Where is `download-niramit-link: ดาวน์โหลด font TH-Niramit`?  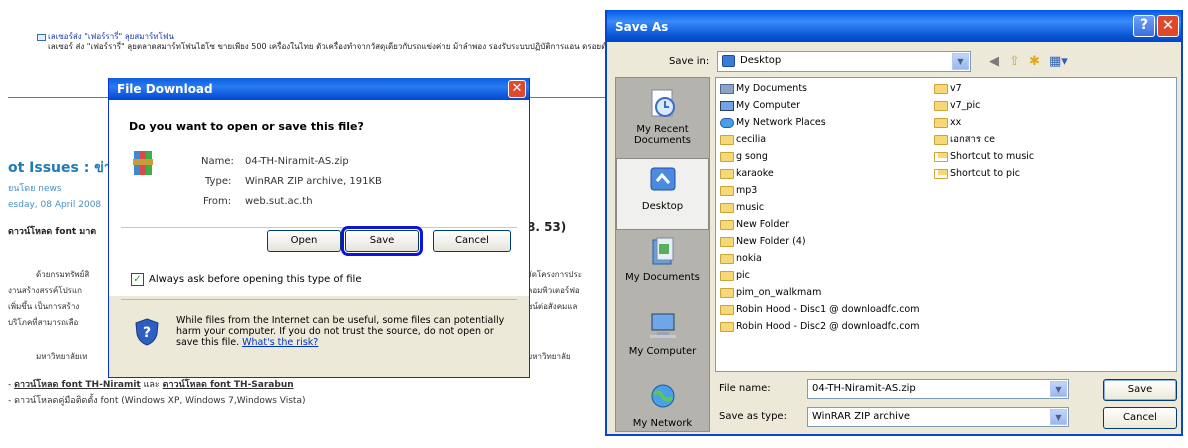
download-niramit-link: ดาวน์โหลด font TH-Niramit is located at coordinates (77, 385).